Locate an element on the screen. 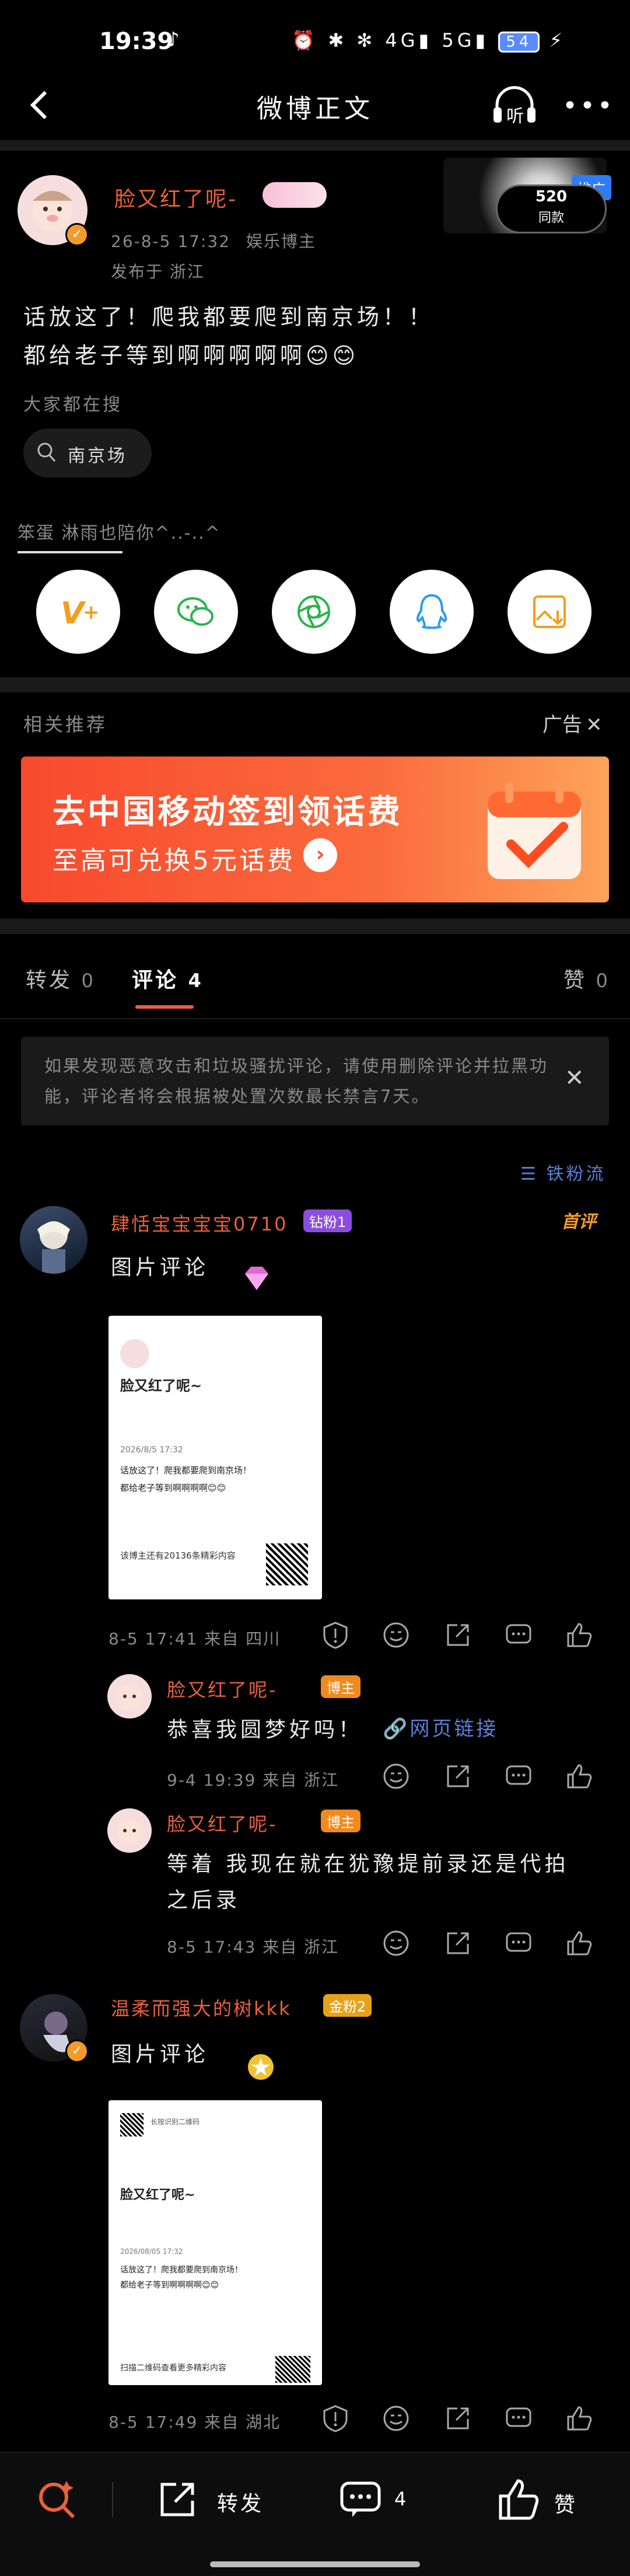 This screenshot has height=2576, width=630. reply-text-line1: 等着 我现在就在犹豫提前录还是代拍 is located at coordinates (368, 1864).